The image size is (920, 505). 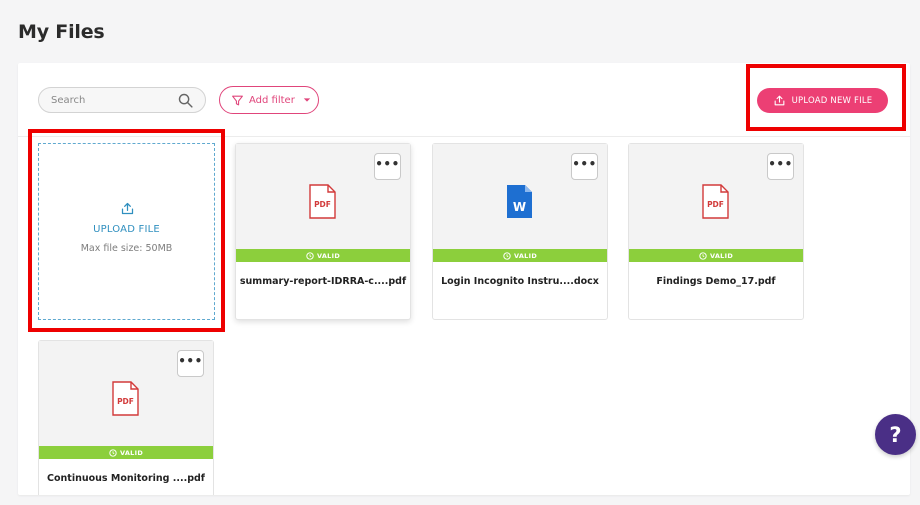 I want to click on add-filter-label: Add filter, so click(x=272, y=100).